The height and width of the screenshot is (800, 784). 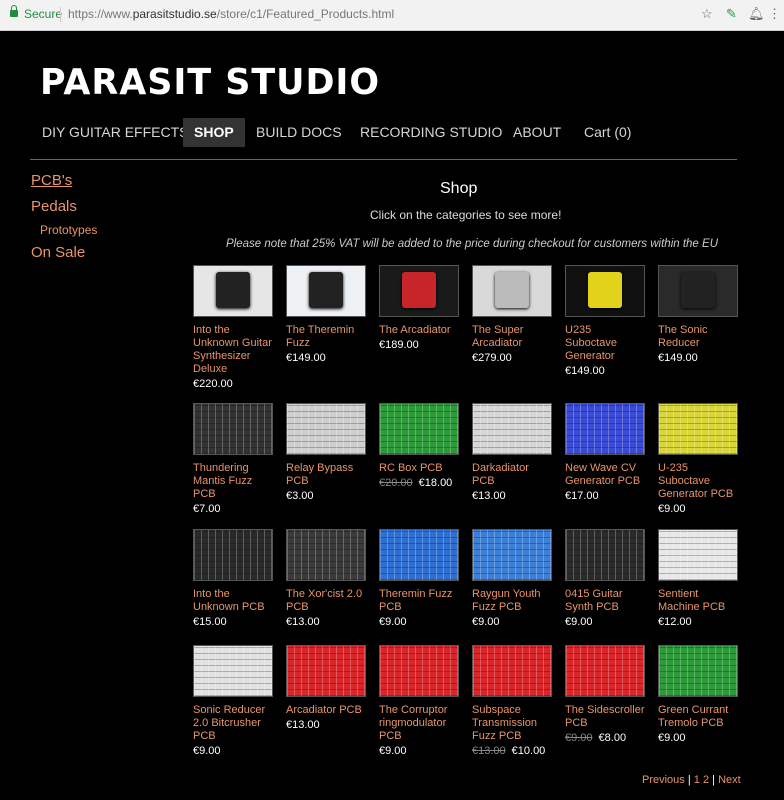 I want to click on product-card: The Corruptor ringmodulator PCB €9.00, so click(x=419, y=701).